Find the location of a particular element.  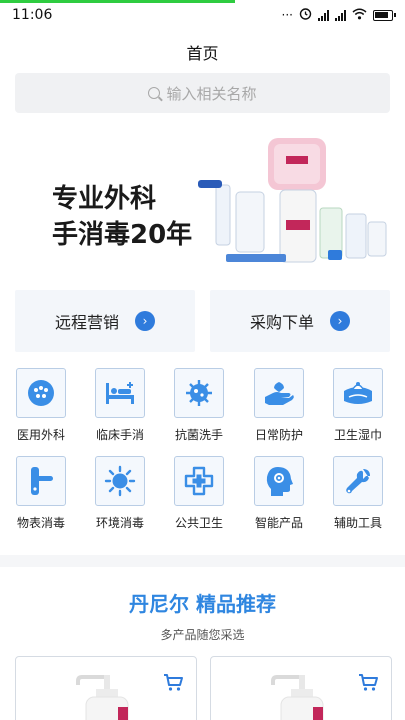

remote-marketing-button: 远程营销 › is located at coordinates (105, 321).